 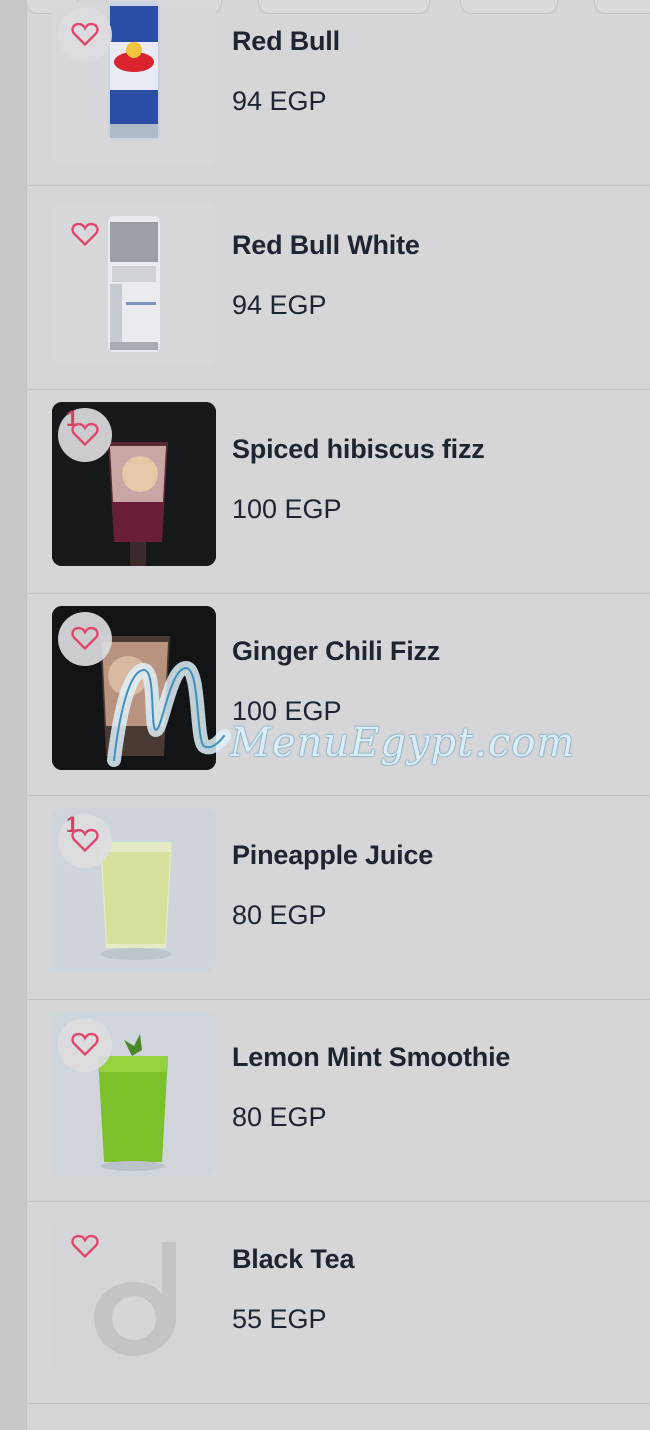 I want to click on menu-item: 1 Pineapple Juice 80 EGP, so click(x=338, y=898).